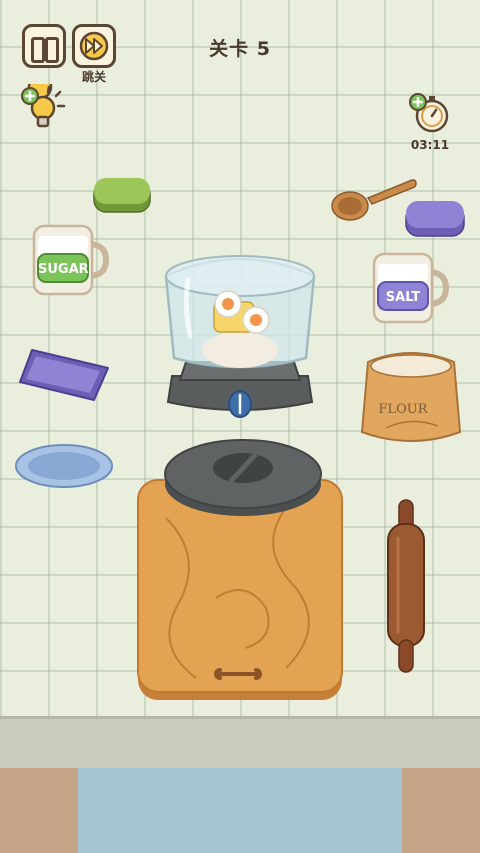 This screenshot has width=480, height=853. What do you see at coordinates (406, 586) in the screenshot?
I see `rolling-pin` at bounding box center [406, 586].